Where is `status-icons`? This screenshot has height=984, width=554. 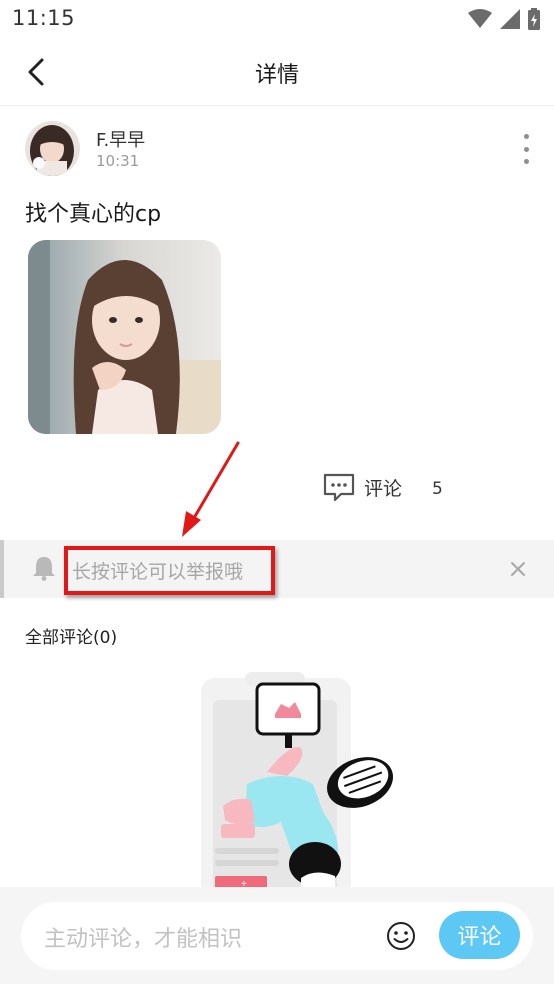 status-icons is located at coordinates (504, 19).